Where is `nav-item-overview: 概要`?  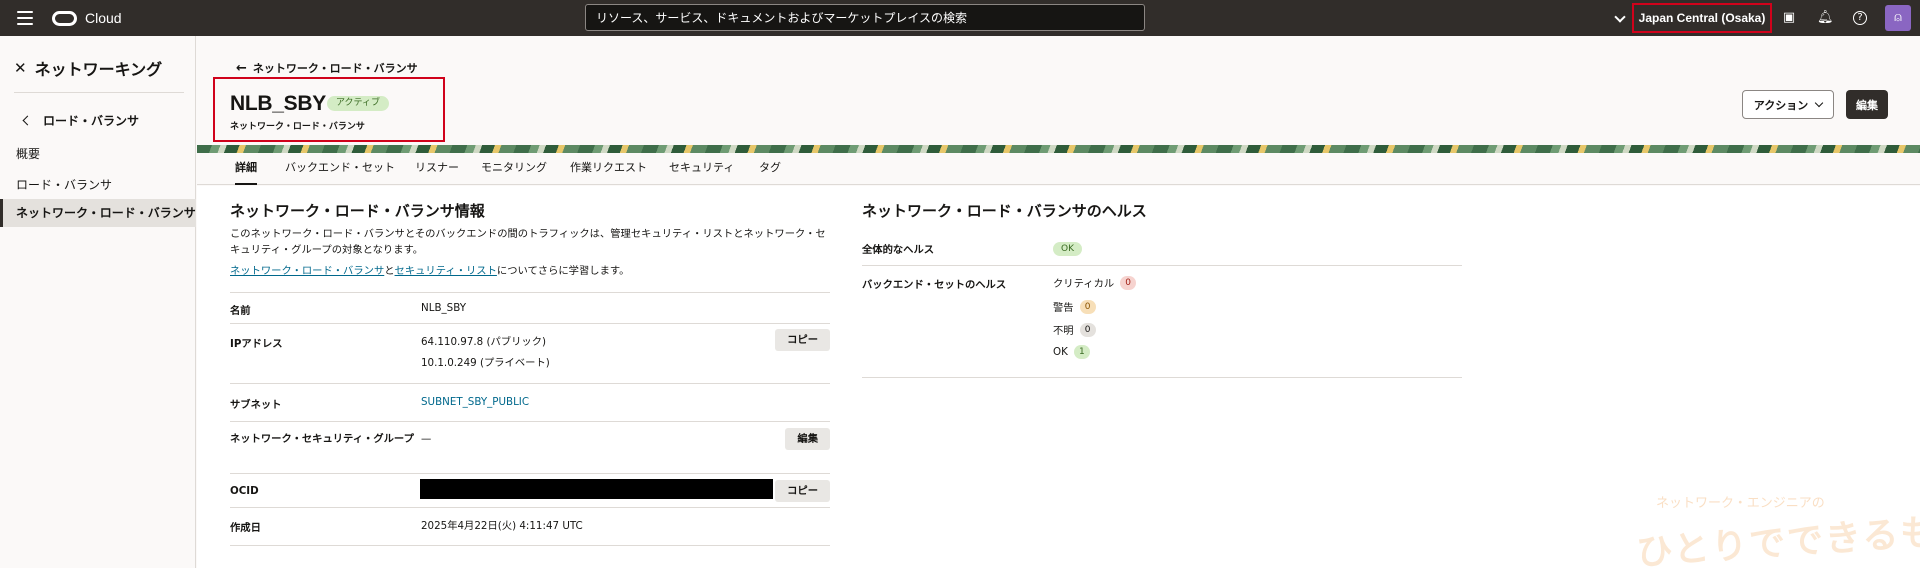 nav-item-overview: 概要 is located at coordinates (98, 154).